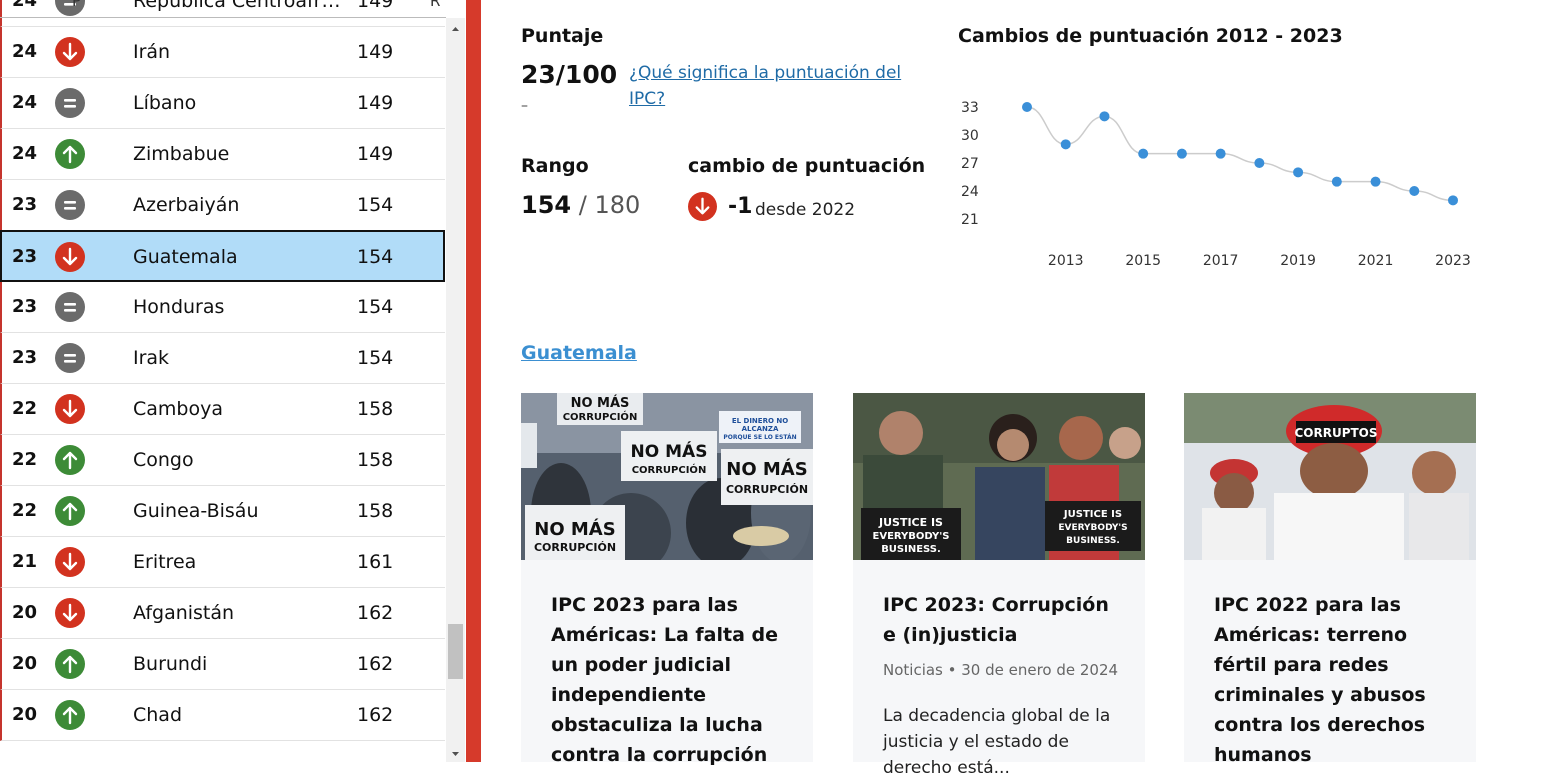 The image size is (1557, 781). What do you see at coordinates (805, 210) in the screenshot?
I see `score-change-since: desde 2022` at bounding box center [805, 210].